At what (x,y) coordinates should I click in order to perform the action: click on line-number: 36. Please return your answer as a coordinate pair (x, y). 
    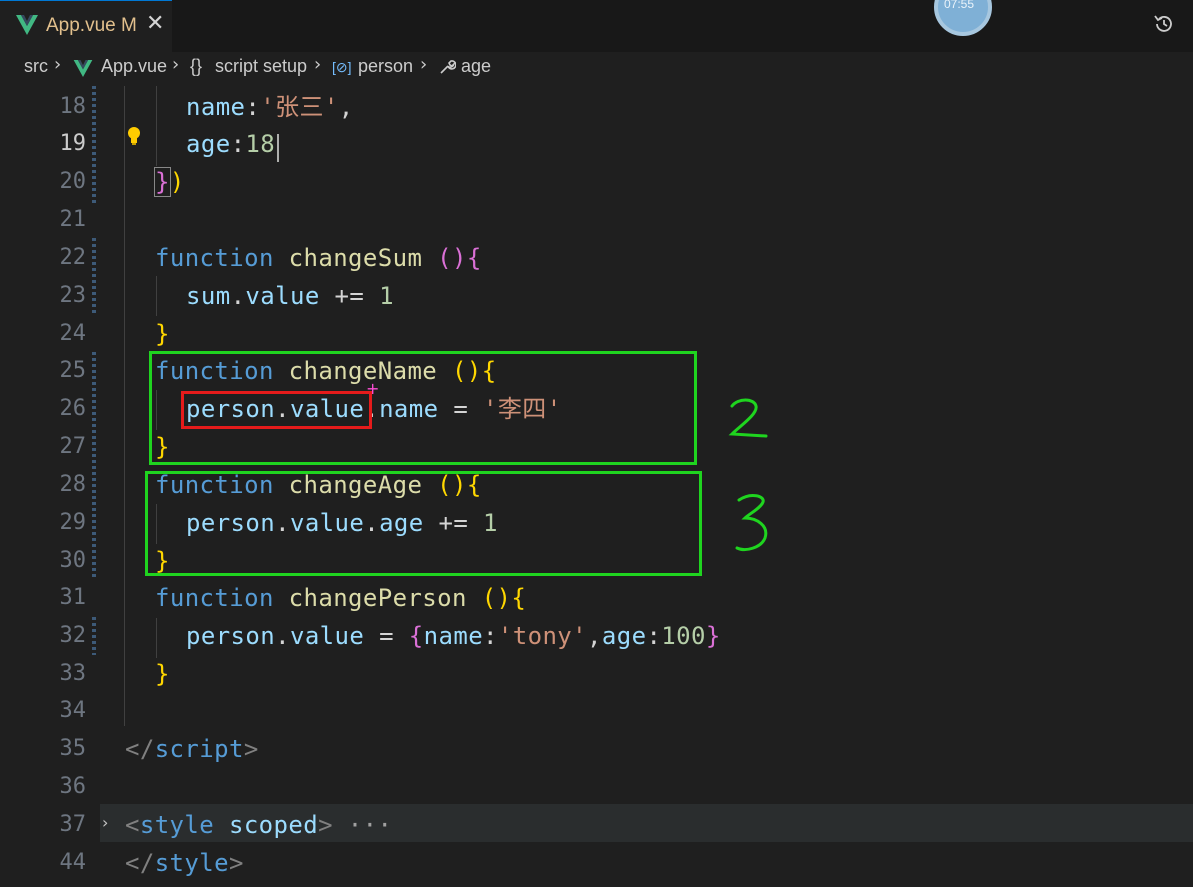
    Looking at the image, I should click on (73, 786).